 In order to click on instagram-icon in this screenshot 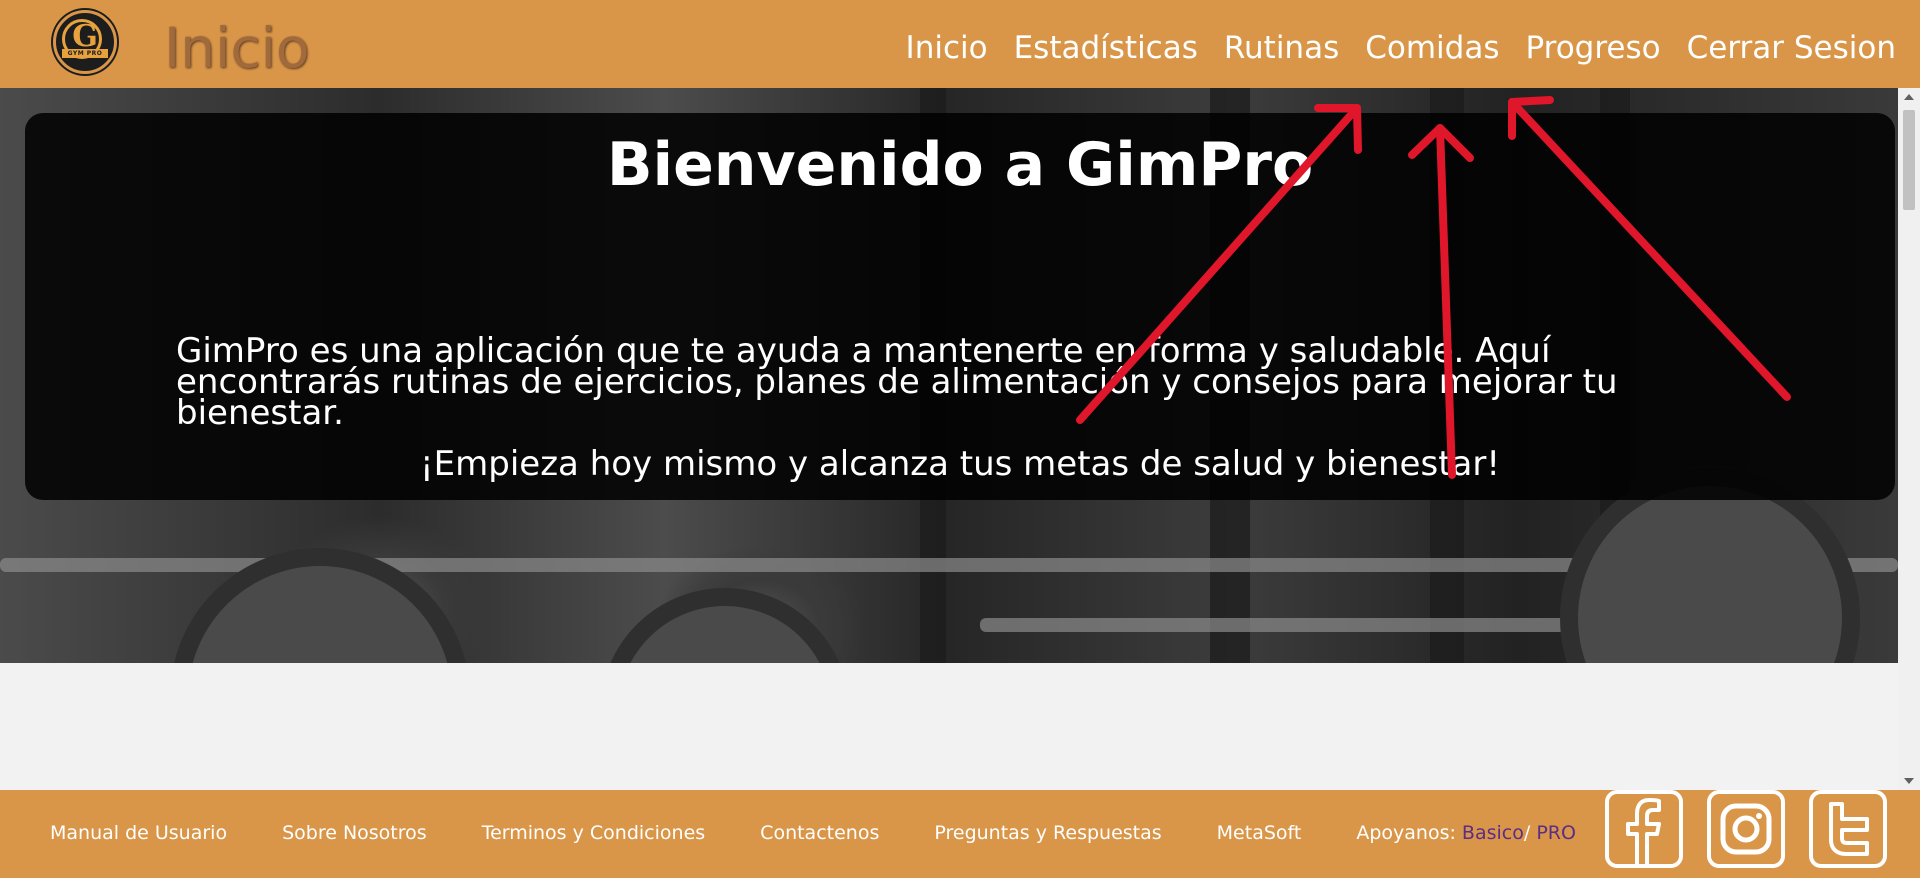, I will do `click(1746, 829)`.